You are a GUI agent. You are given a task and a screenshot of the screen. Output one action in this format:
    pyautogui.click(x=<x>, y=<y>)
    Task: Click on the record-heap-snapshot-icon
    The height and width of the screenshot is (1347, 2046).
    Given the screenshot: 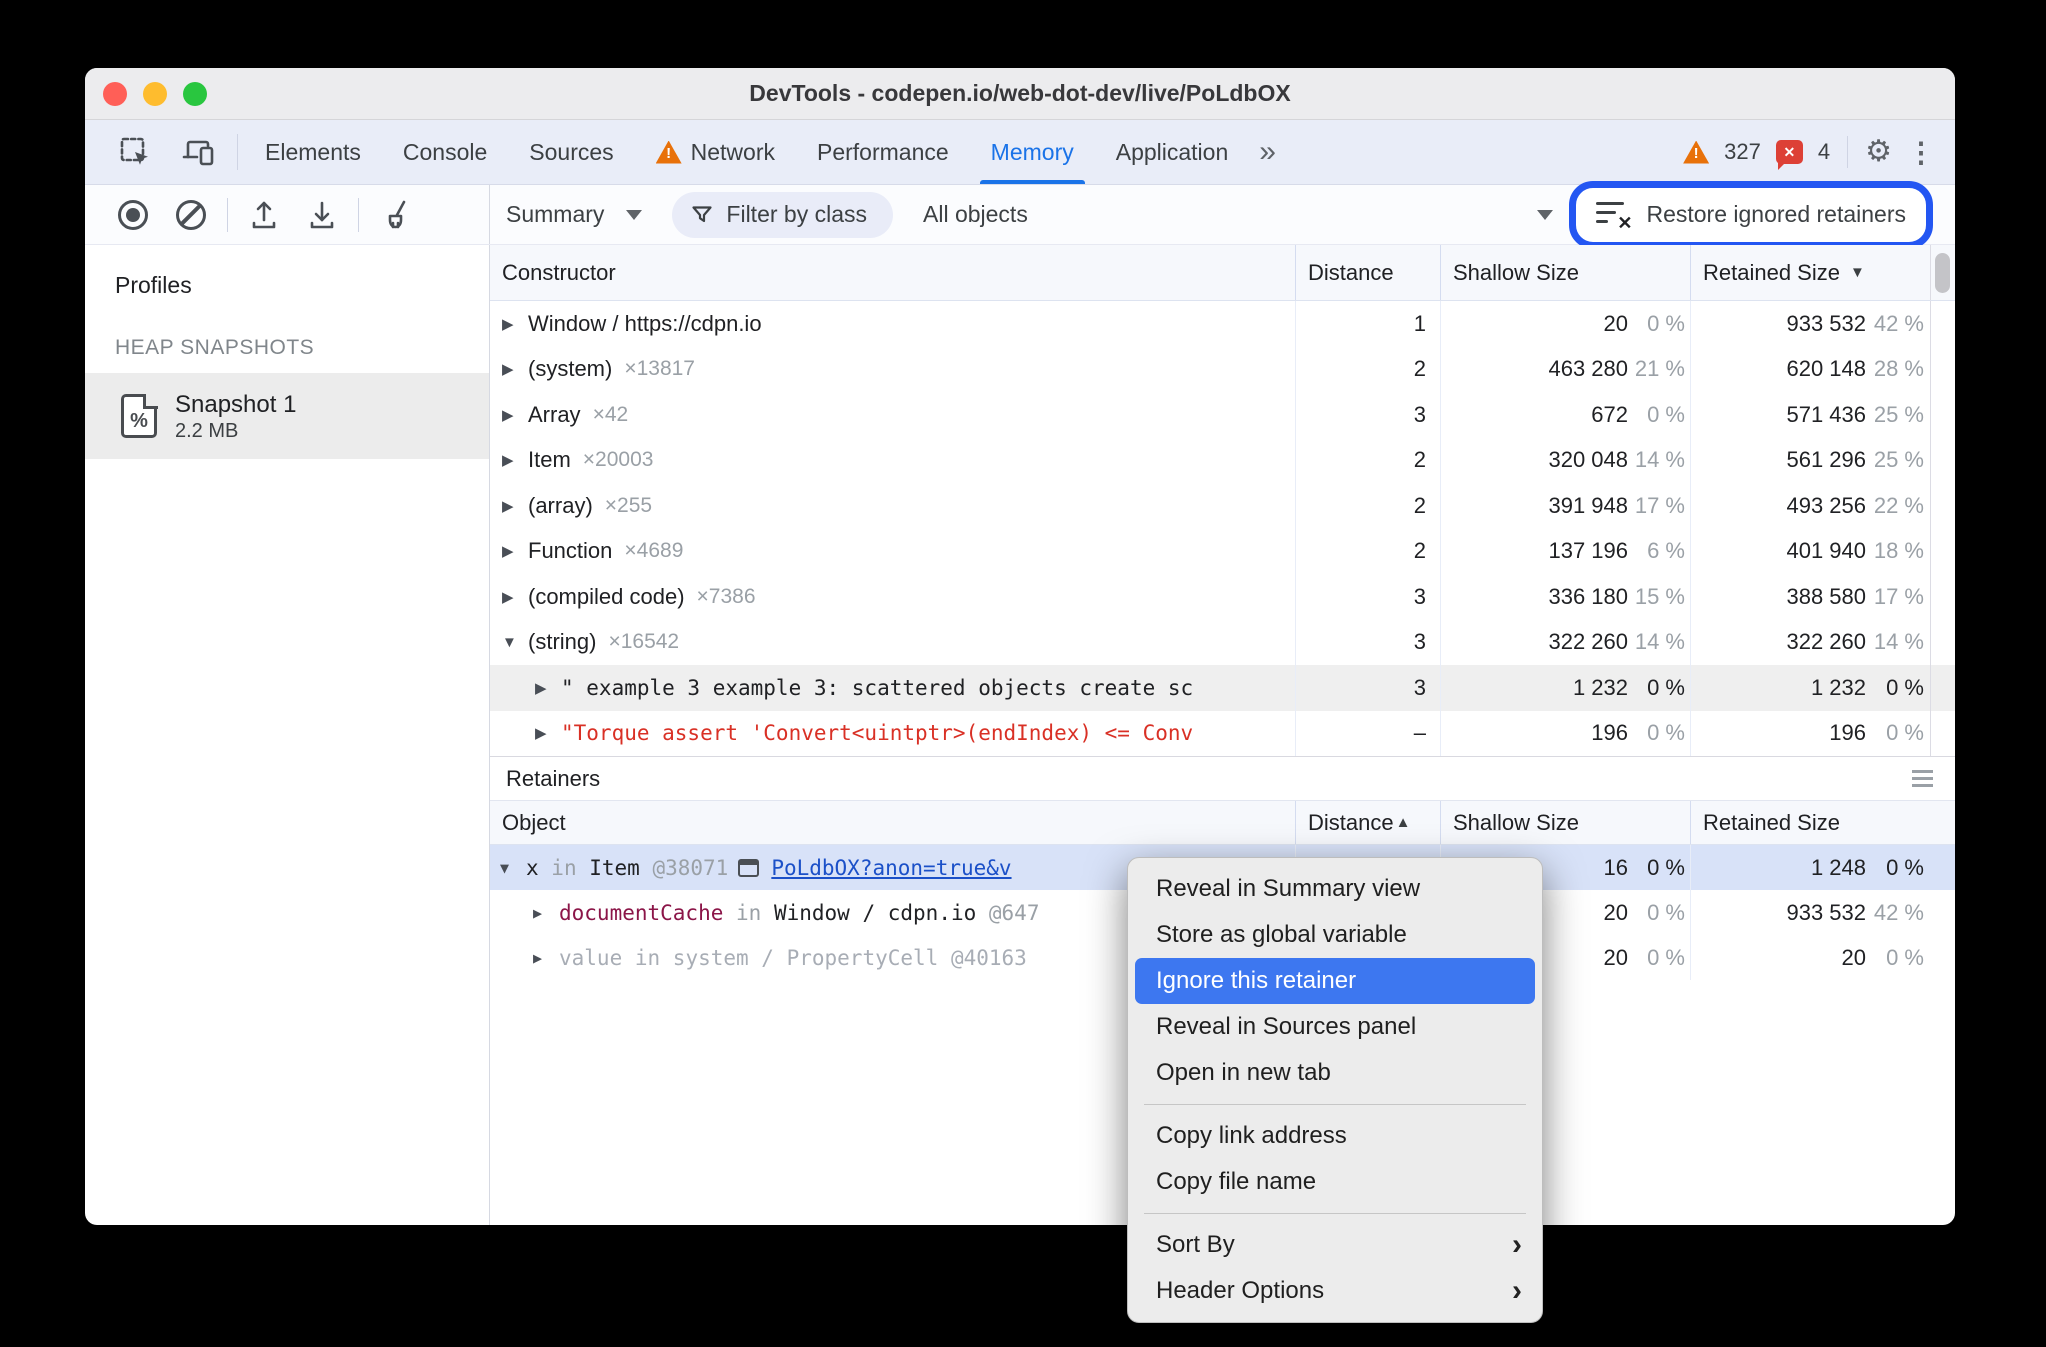 What is the action you would take?
    pyautogui.click(x=133, y=215)
    